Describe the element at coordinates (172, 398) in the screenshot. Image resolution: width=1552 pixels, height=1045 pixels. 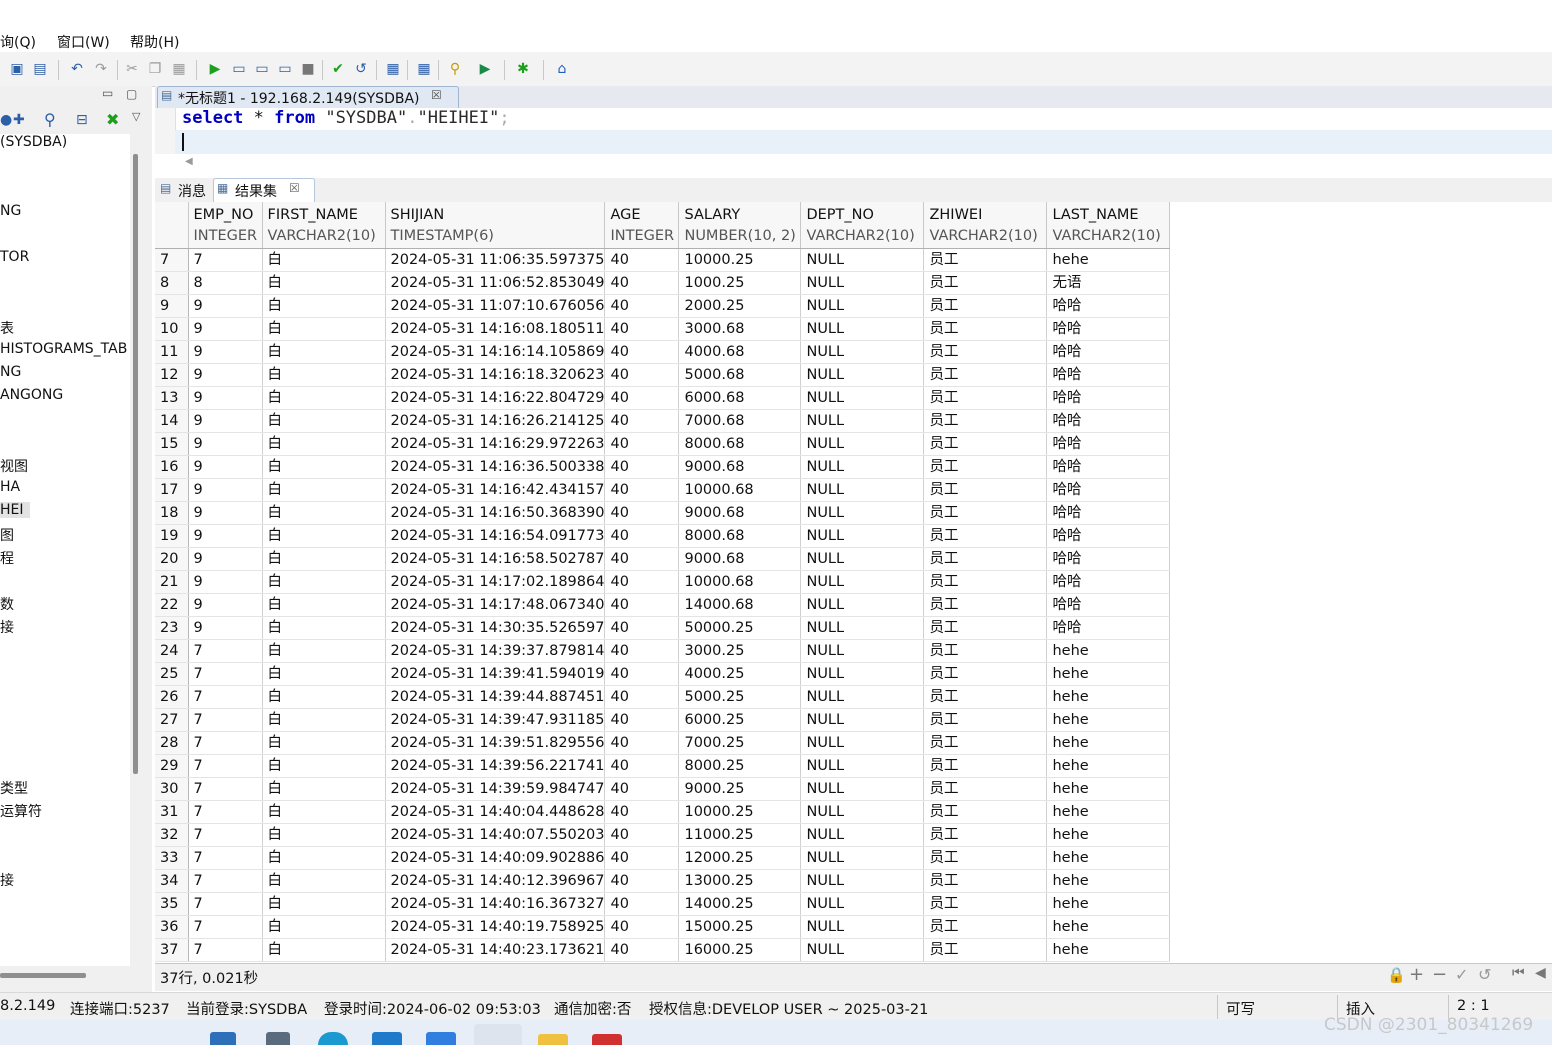
I see `row-number: 13` at that location.